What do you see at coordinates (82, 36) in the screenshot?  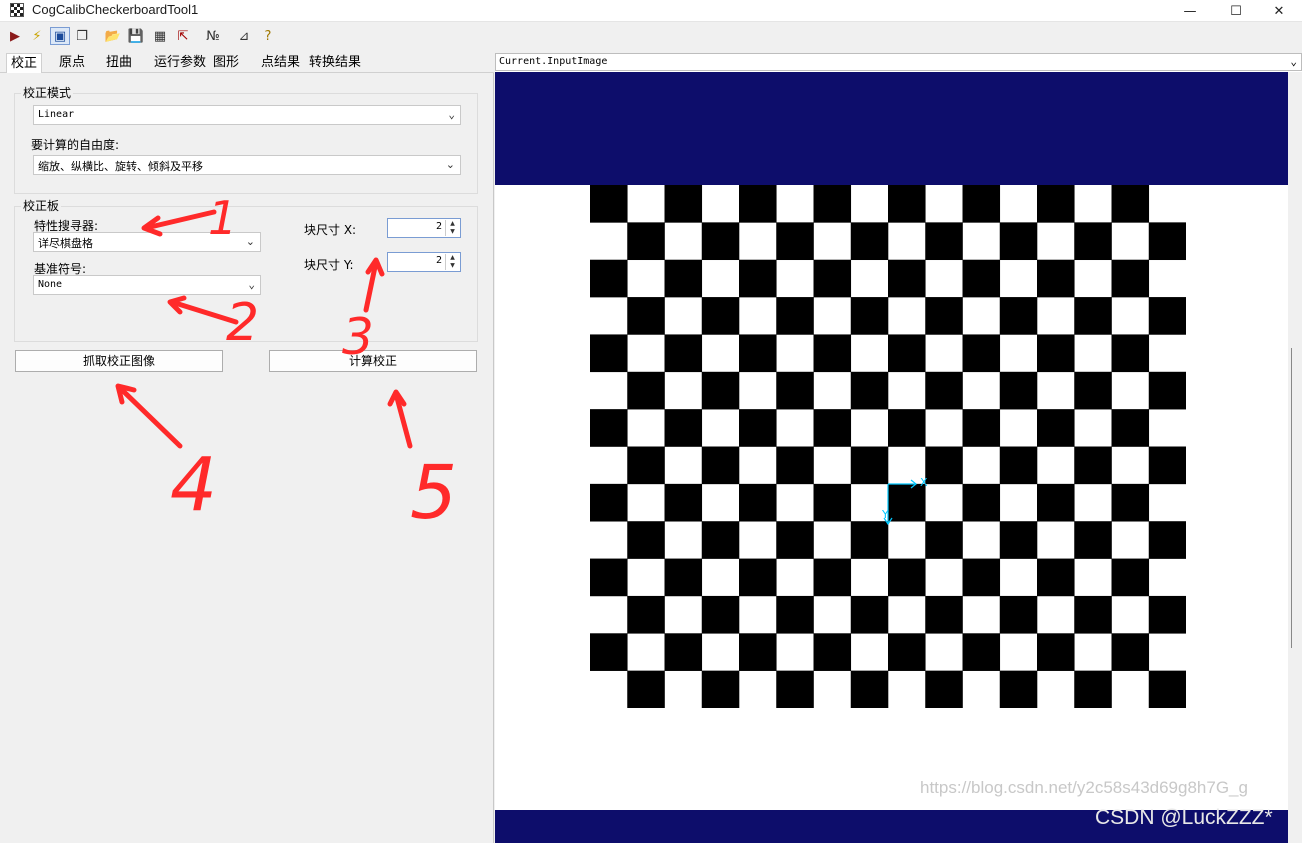 I see `windows-icon: ❐` at bounding box center [82, 36].